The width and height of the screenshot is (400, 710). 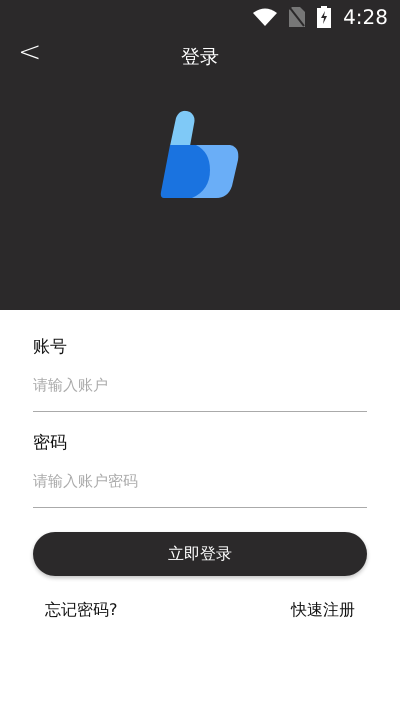 I want to click on page-title: 登录, so click(x=200, y=57).